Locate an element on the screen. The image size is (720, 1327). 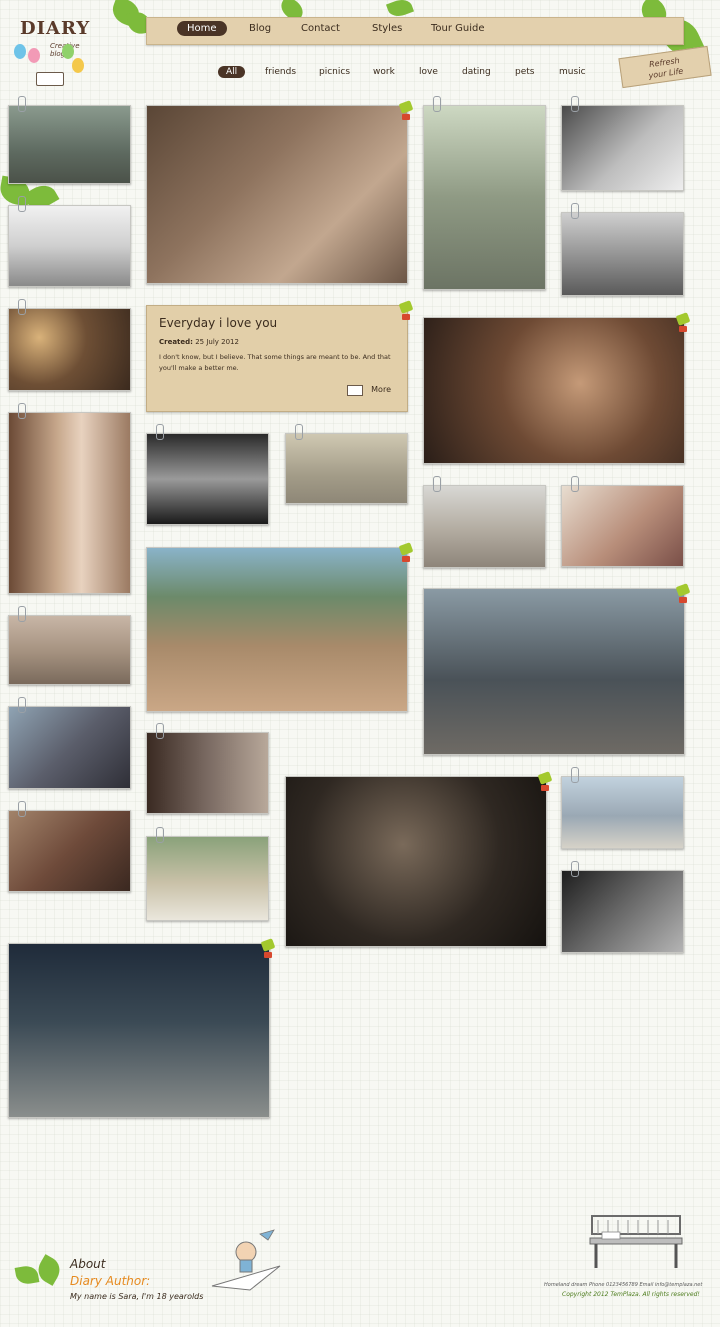
photo-girl-waving is located at coordinates (69, 747).